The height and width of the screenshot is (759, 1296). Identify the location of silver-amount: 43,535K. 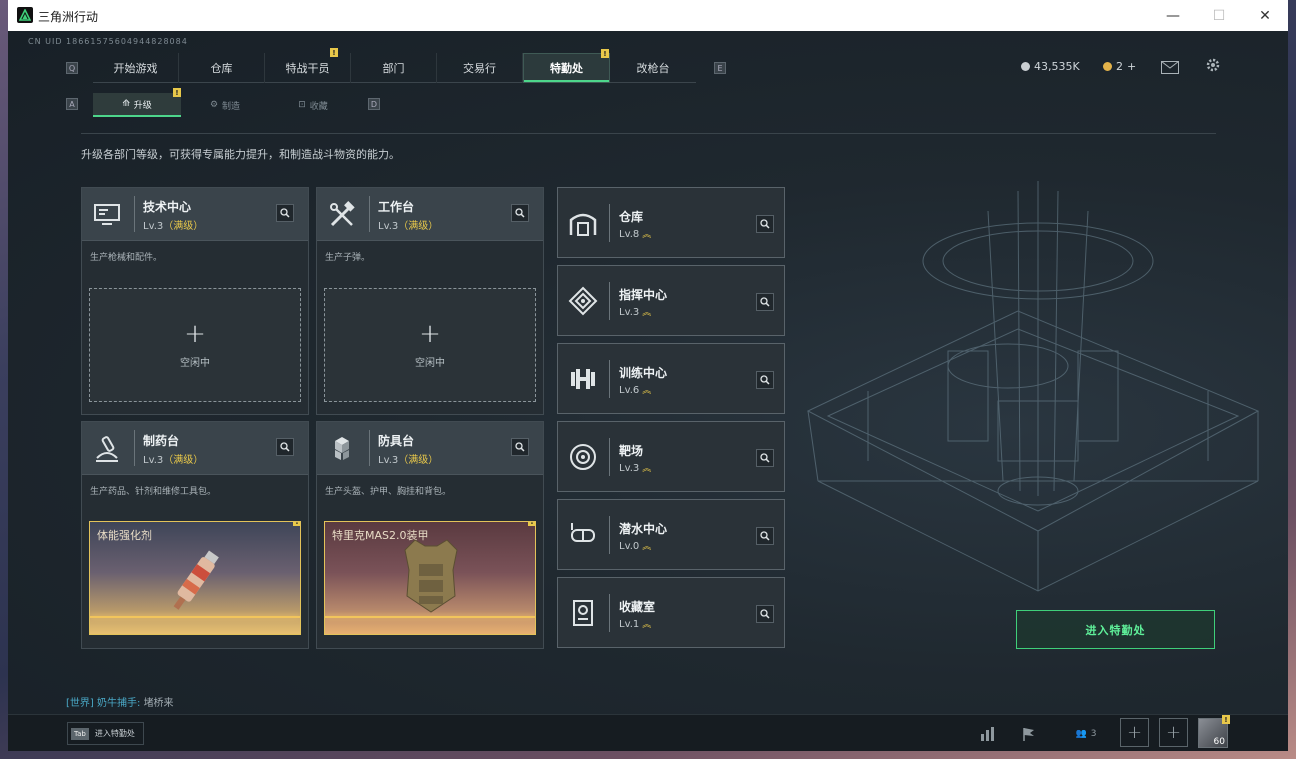
(1057, 66).